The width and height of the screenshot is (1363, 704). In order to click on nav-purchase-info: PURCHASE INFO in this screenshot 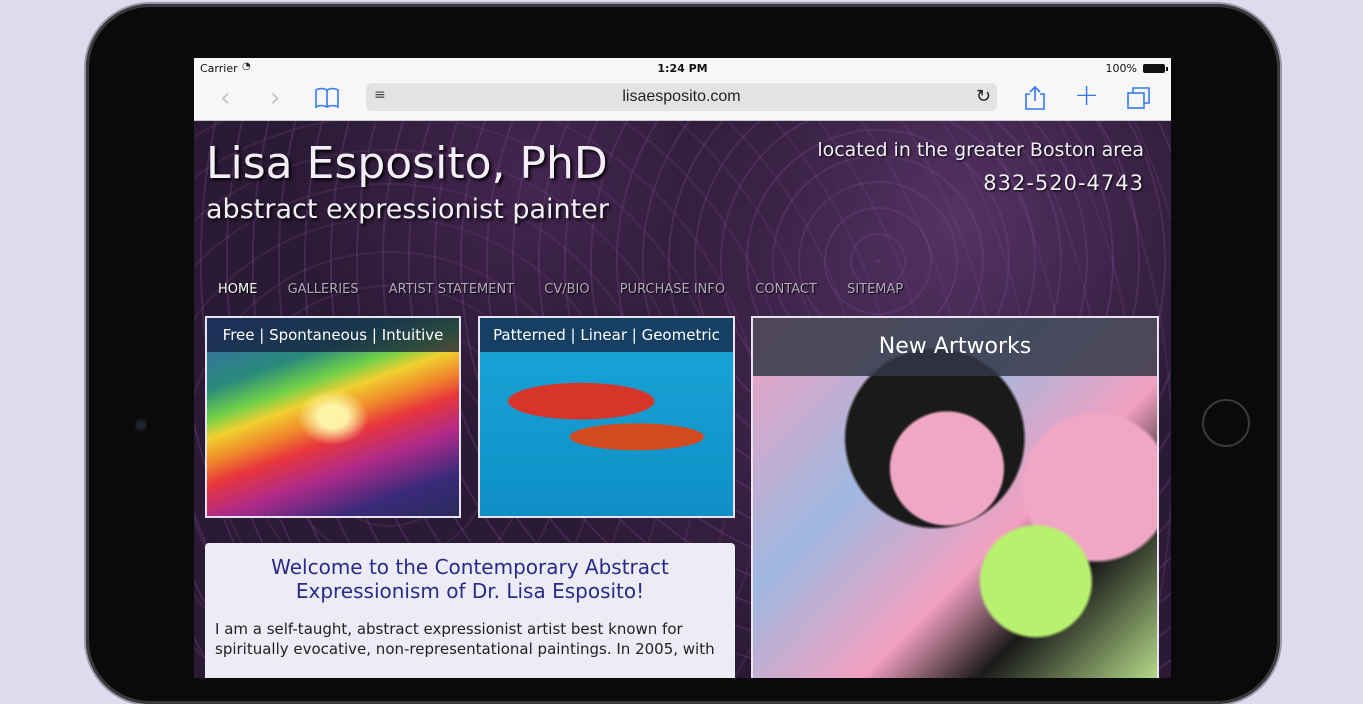, I will do `click(672, 289)`.